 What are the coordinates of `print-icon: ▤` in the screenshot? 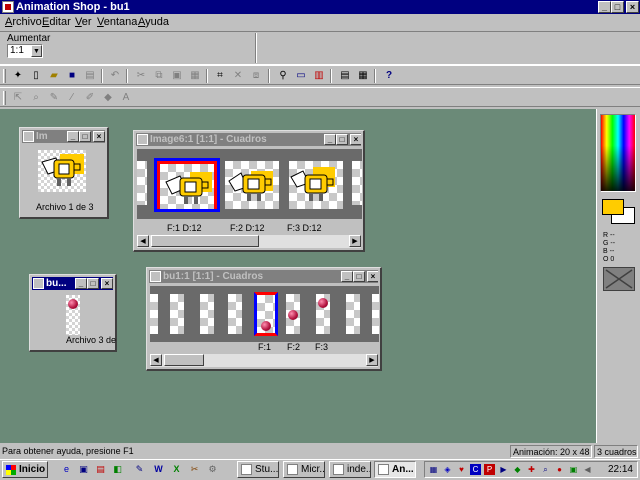 It's located at (90, 76).